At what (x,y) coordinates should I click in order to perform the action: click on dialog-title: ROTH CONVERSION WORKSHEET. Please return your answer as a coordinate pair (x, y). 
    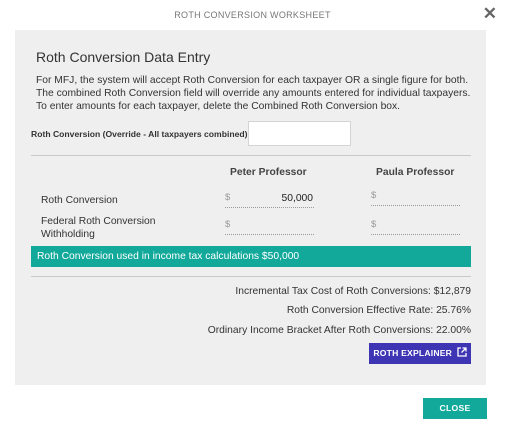
    Looking at the image, I should click on (252, 15).